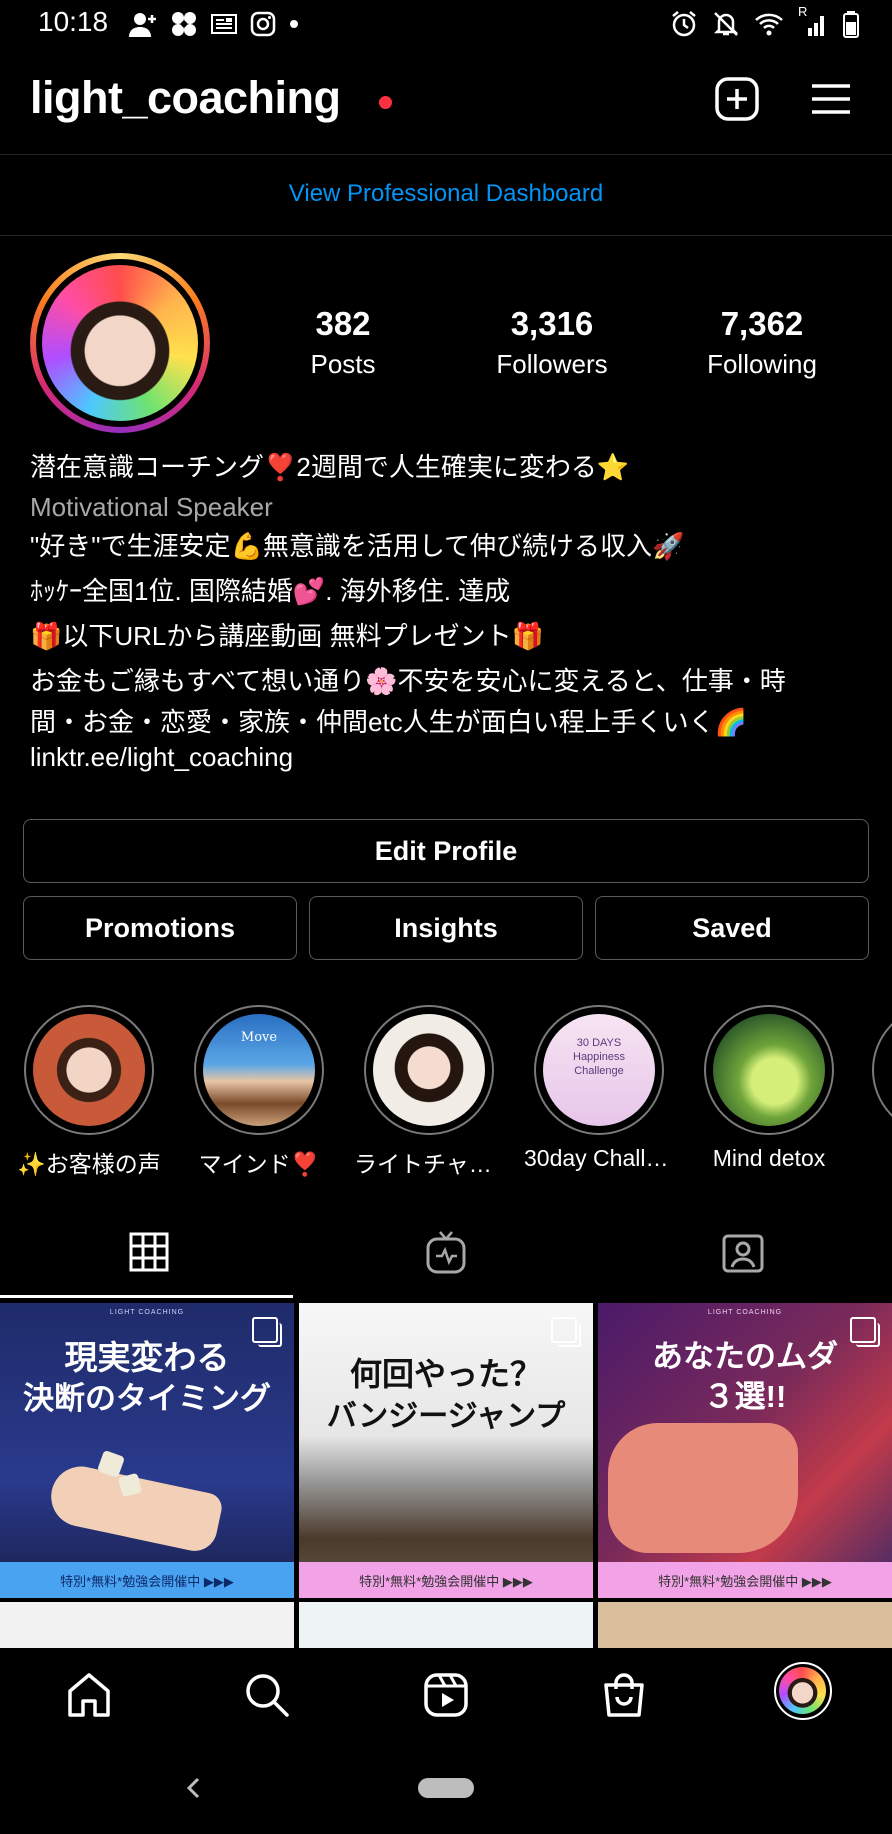  What do you see at coordinates (146, 1296) in the screenshot?
I see `active-tab-indicator` at bounding box center [146, 1296].